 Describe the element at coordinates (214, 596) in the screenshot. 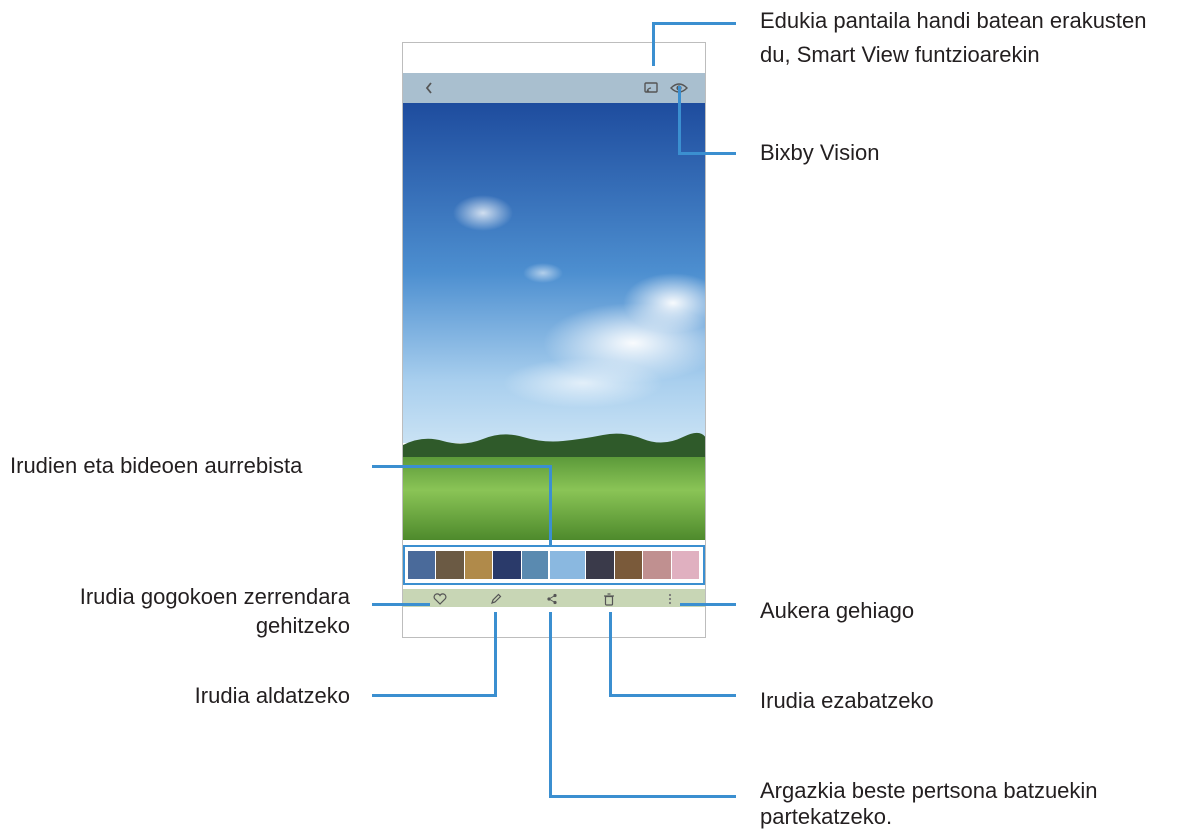

I see `callout-favorite-line1: Irudia gogokoen zerrendara` at that location.